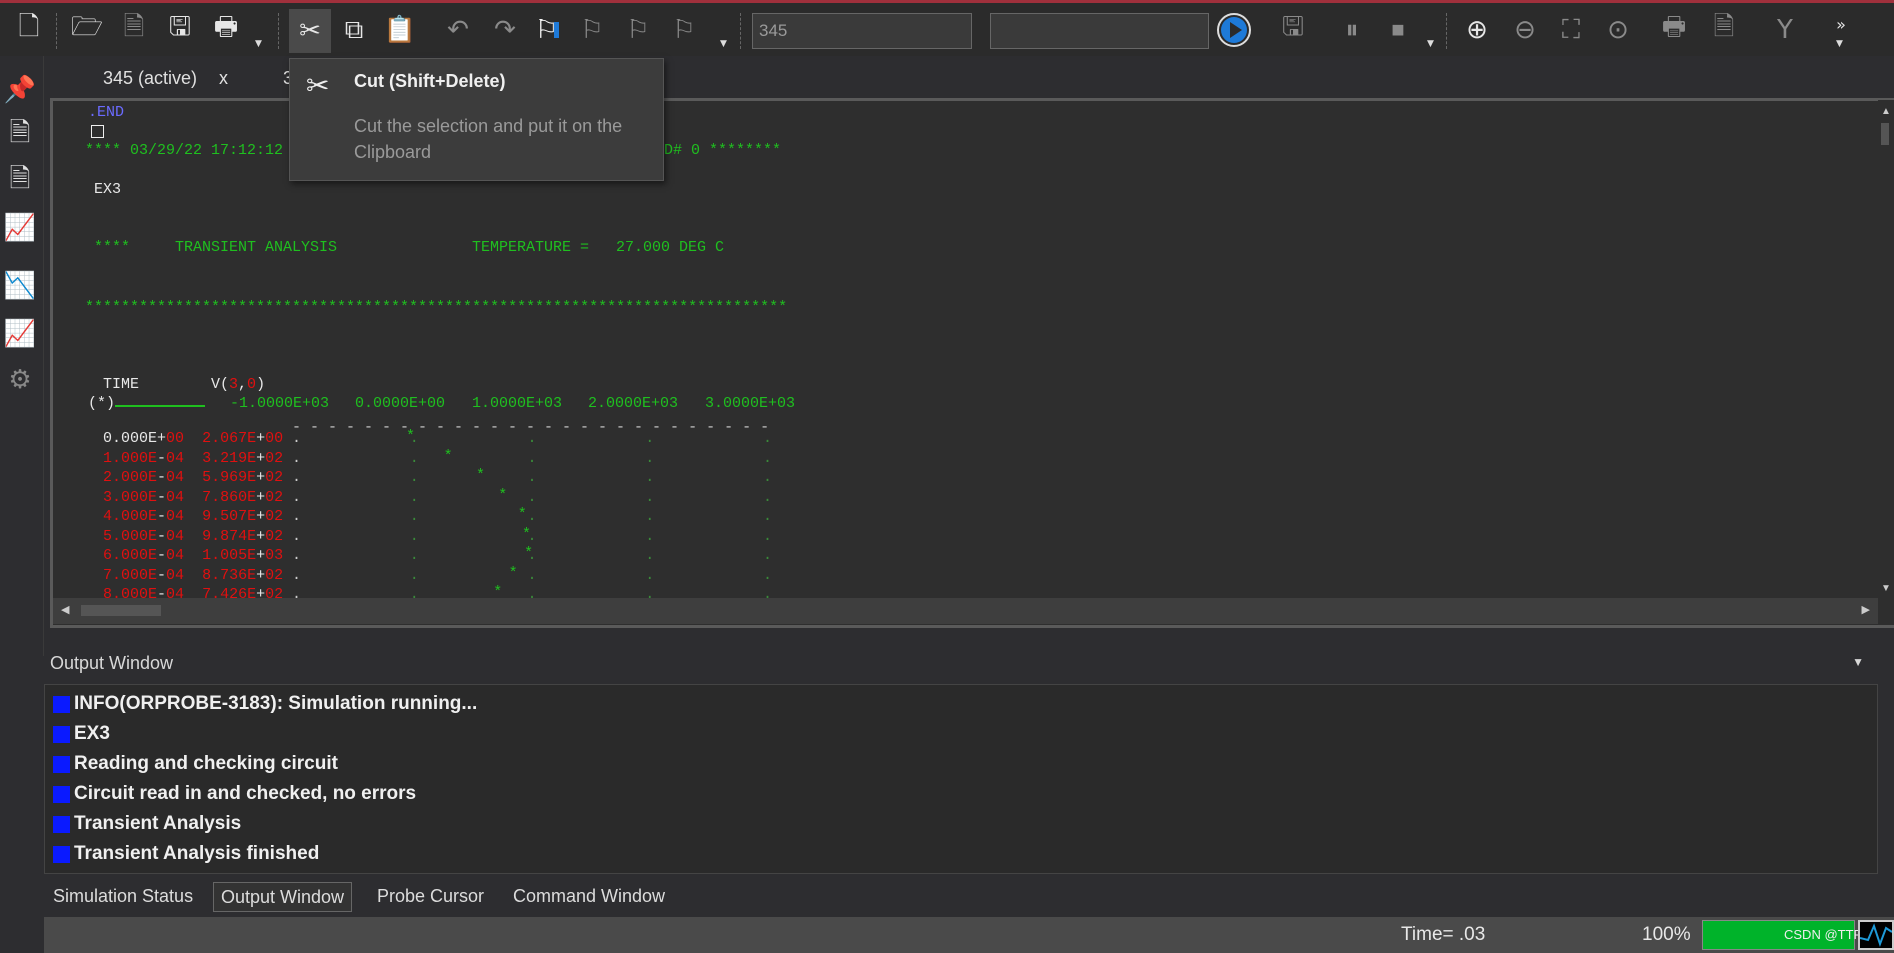  Describe the element at coordinates (245, 793) in the screenshot. I see `output-line-text: Circuit read in and checked, no errors` at that location.